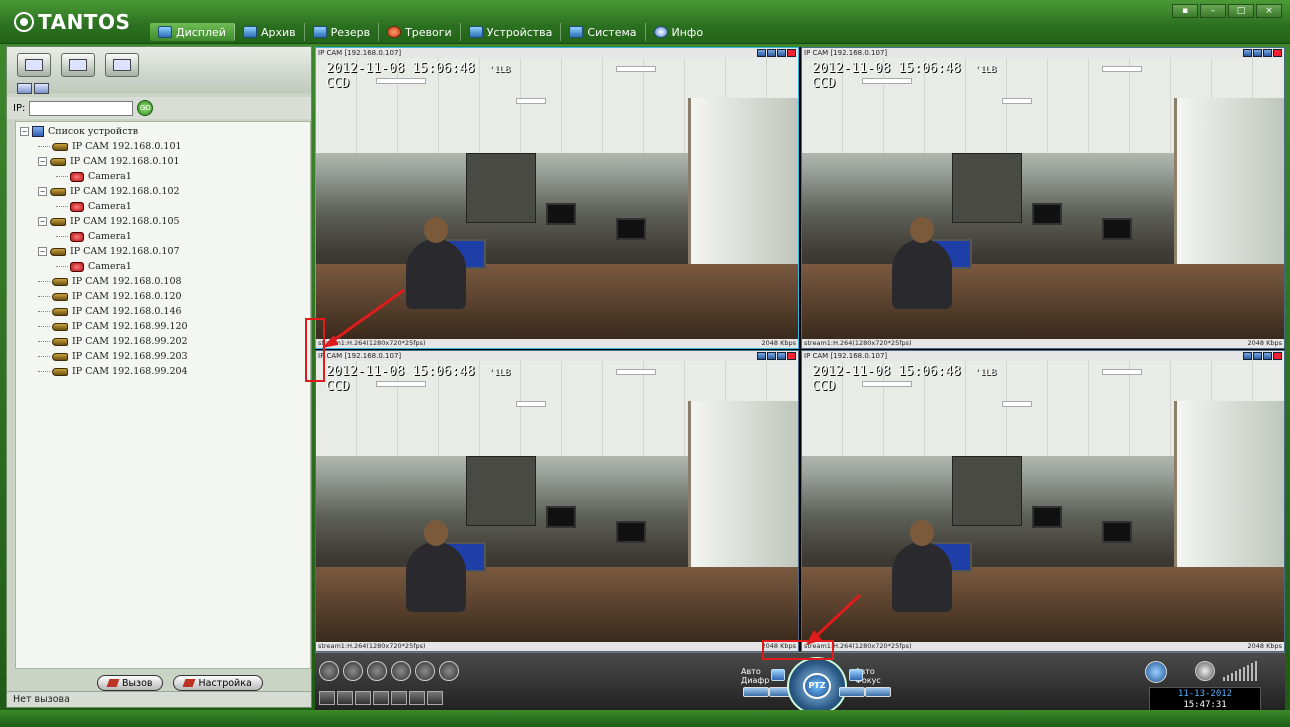  What do you see at coordinates (878, 692) in the screenshot?
I see `focus-plus-button` at bounding box center [878, 692].